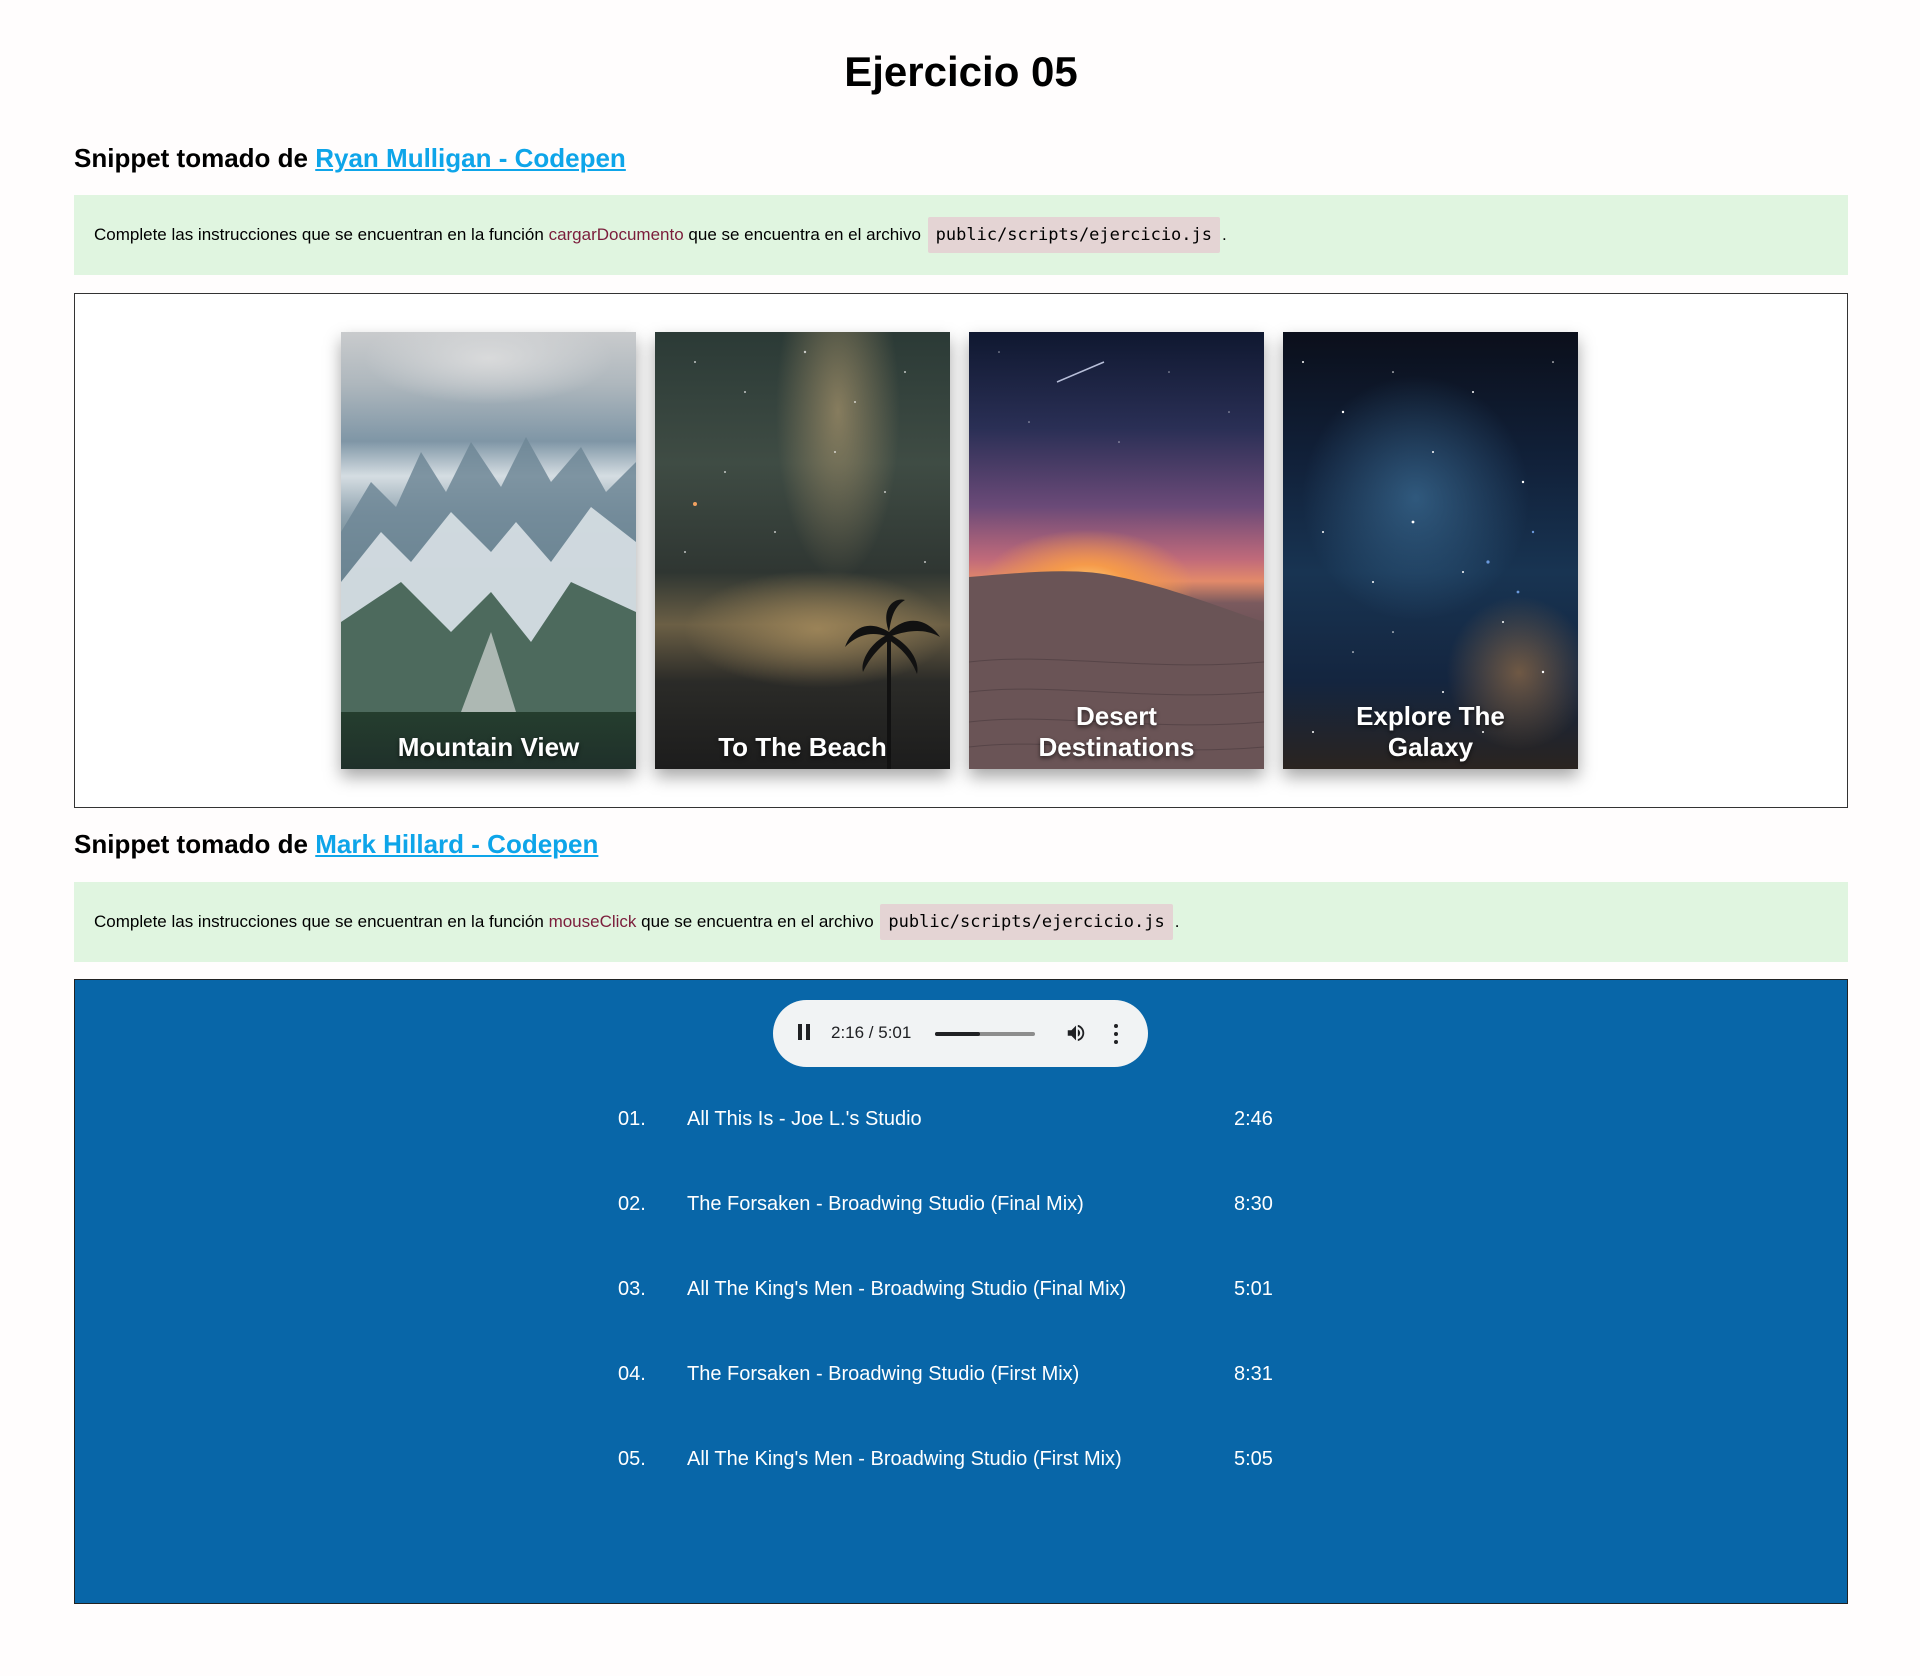 This screenshot has width=1920, height=1676. Describe the element at coordinates (812, 559) in the screenshot. I see `beach-night-image` at that location.